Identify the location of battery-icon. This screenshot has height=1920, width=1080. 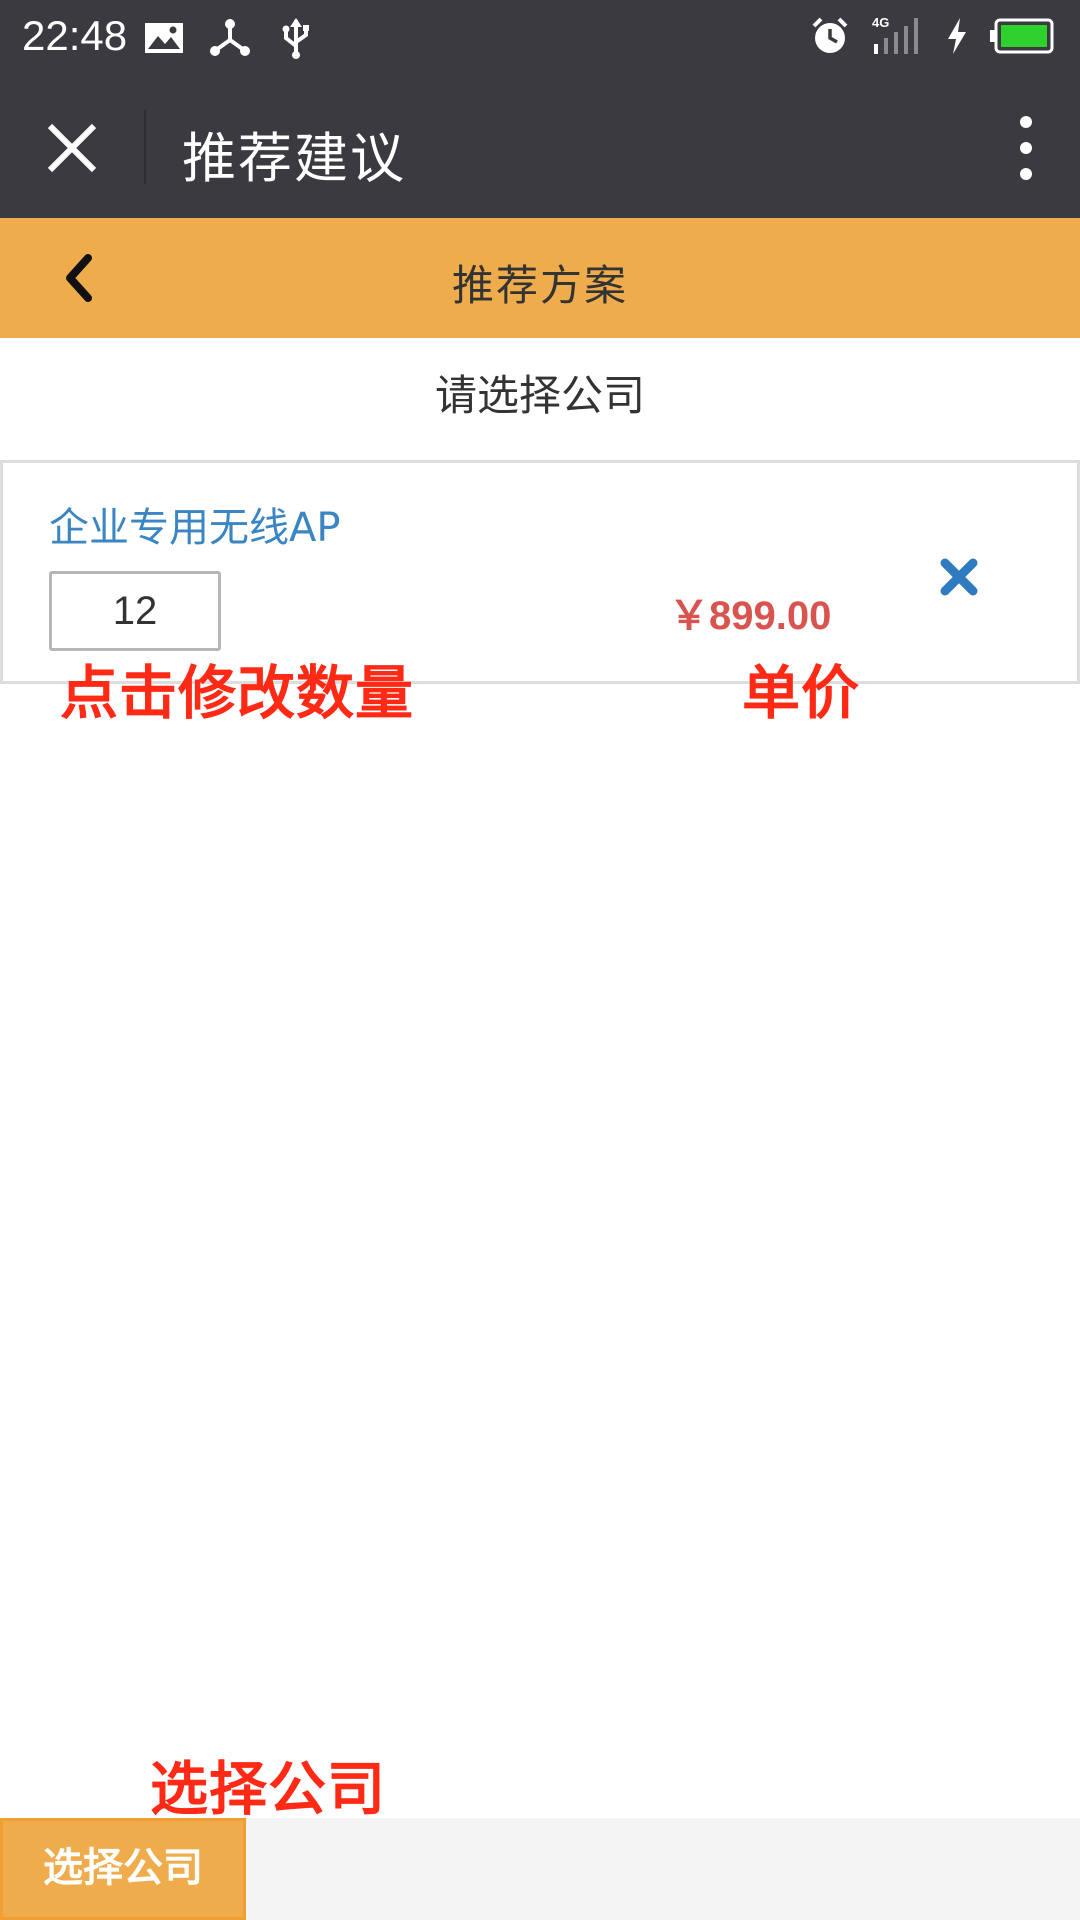
(1022, 36).